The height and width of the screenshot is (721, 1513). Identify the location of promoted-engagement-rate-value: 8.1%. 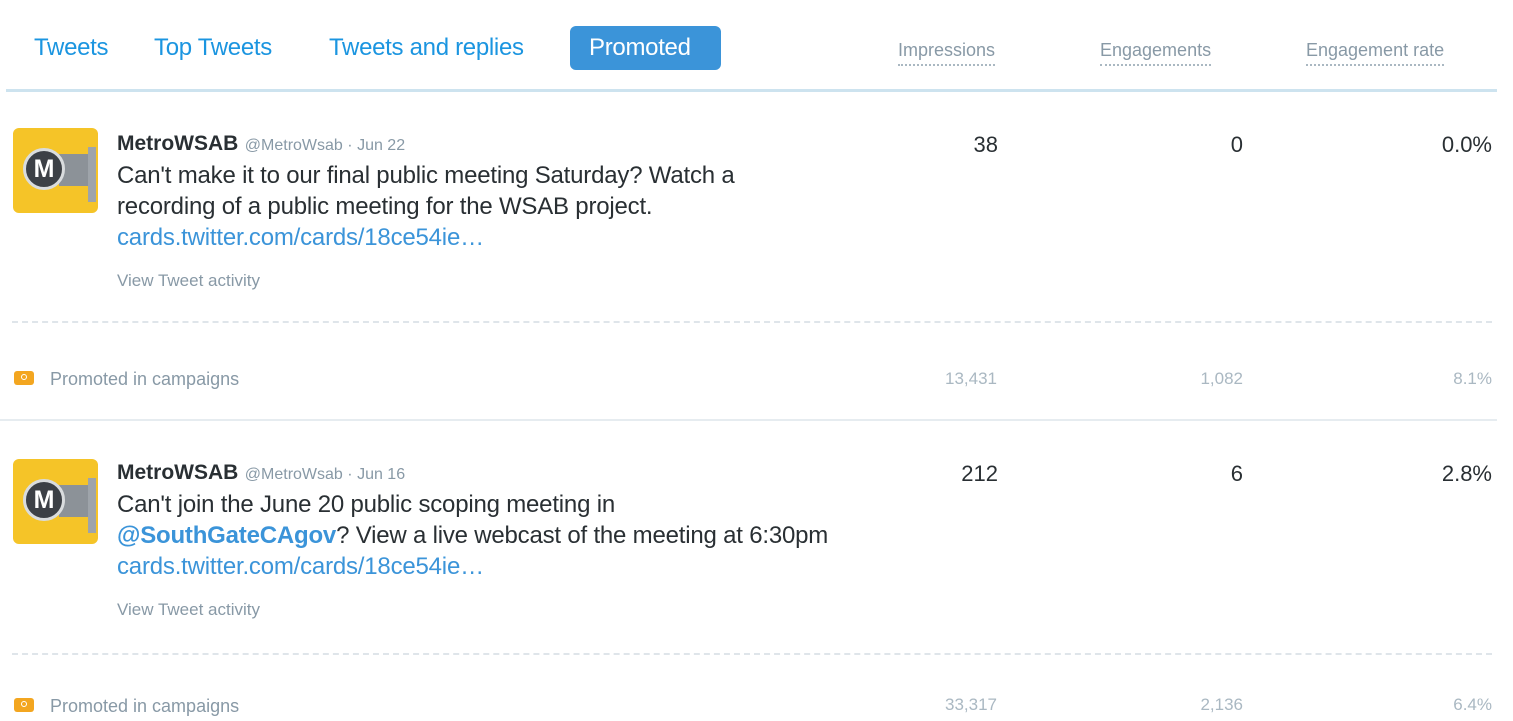
(1472, 378).